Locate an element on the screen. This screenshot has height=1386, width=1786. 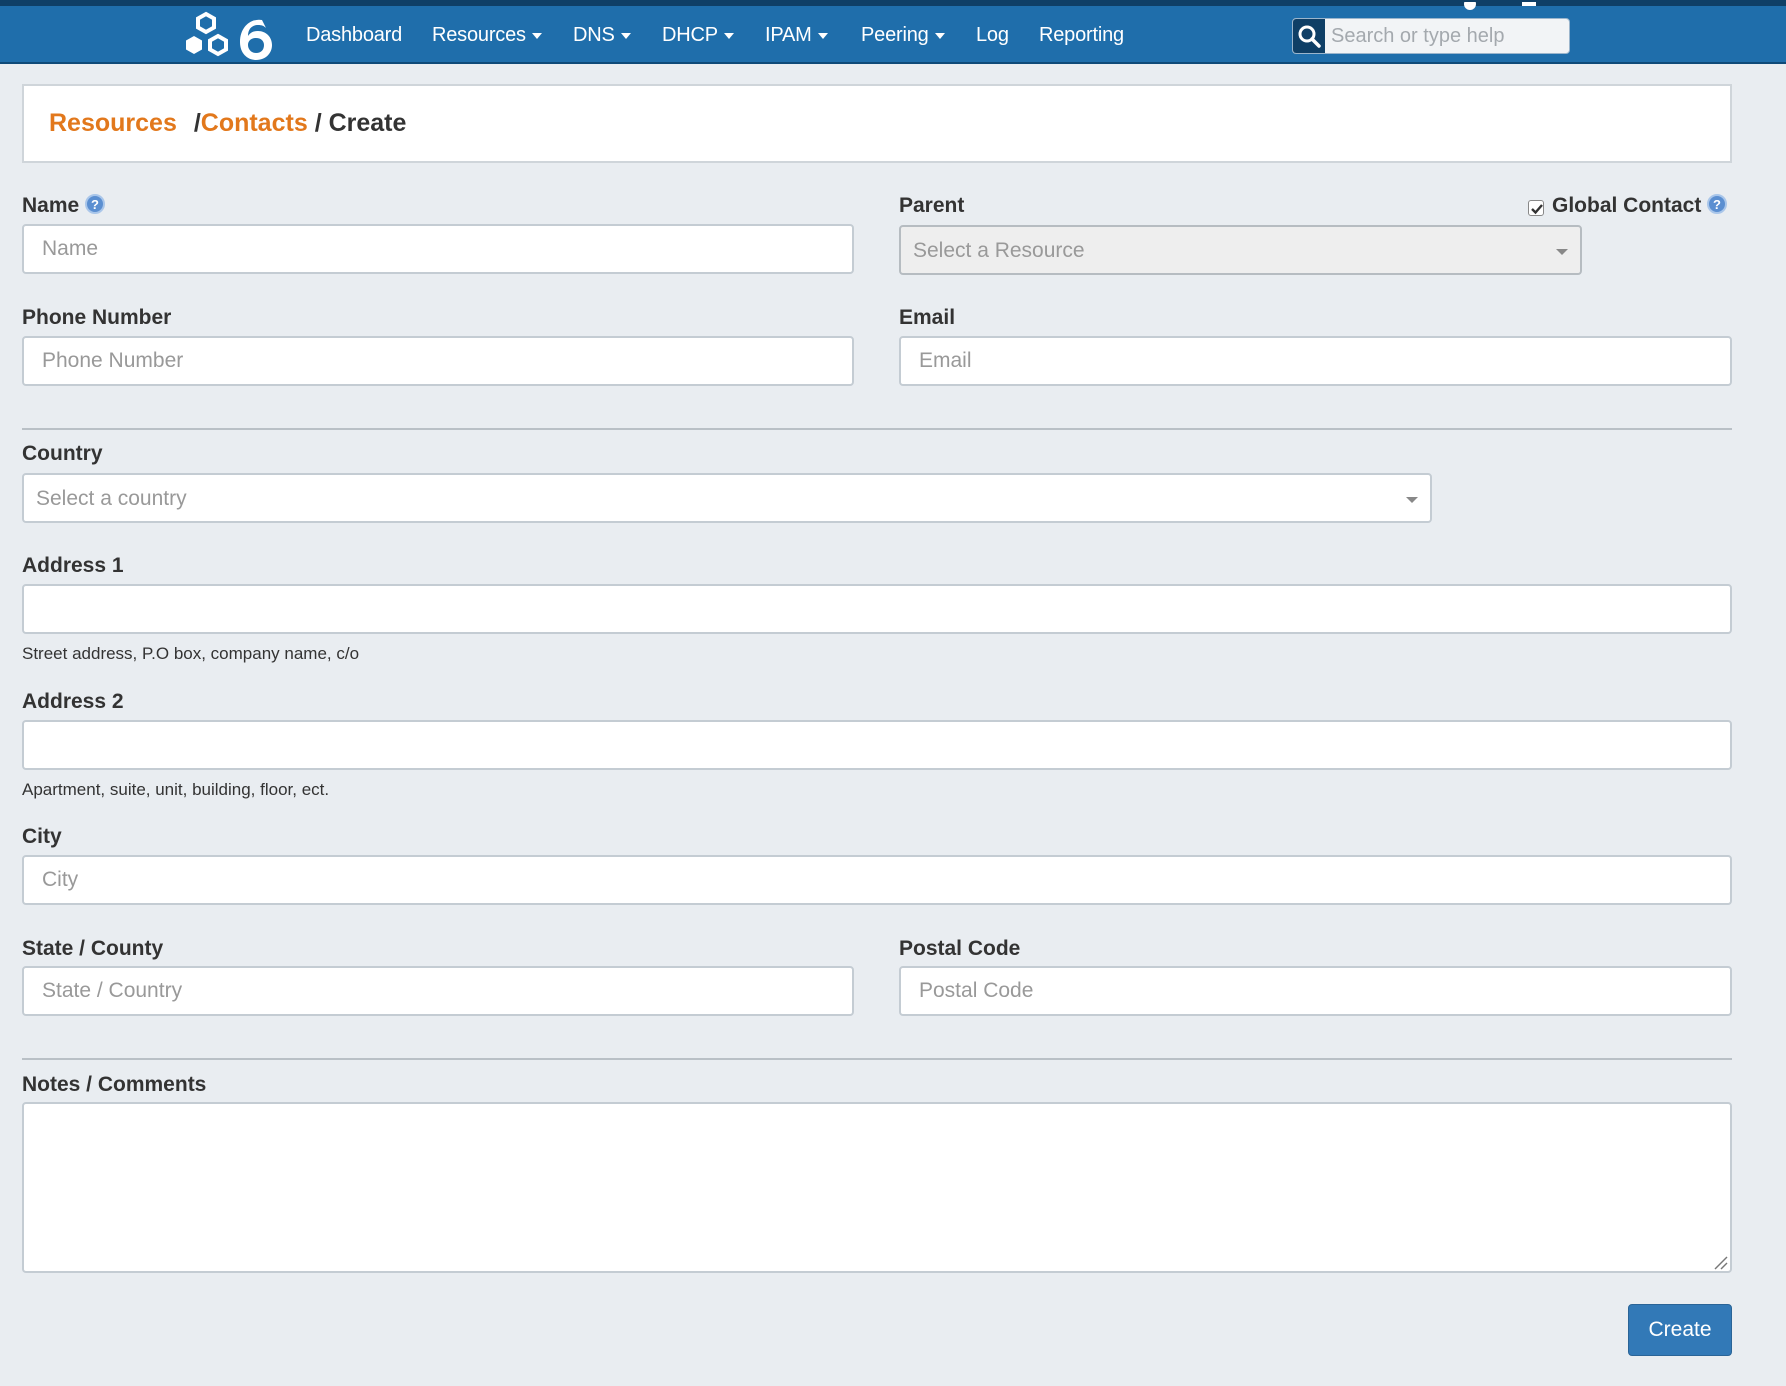
city-label: City is located at coordinates (42, 836).